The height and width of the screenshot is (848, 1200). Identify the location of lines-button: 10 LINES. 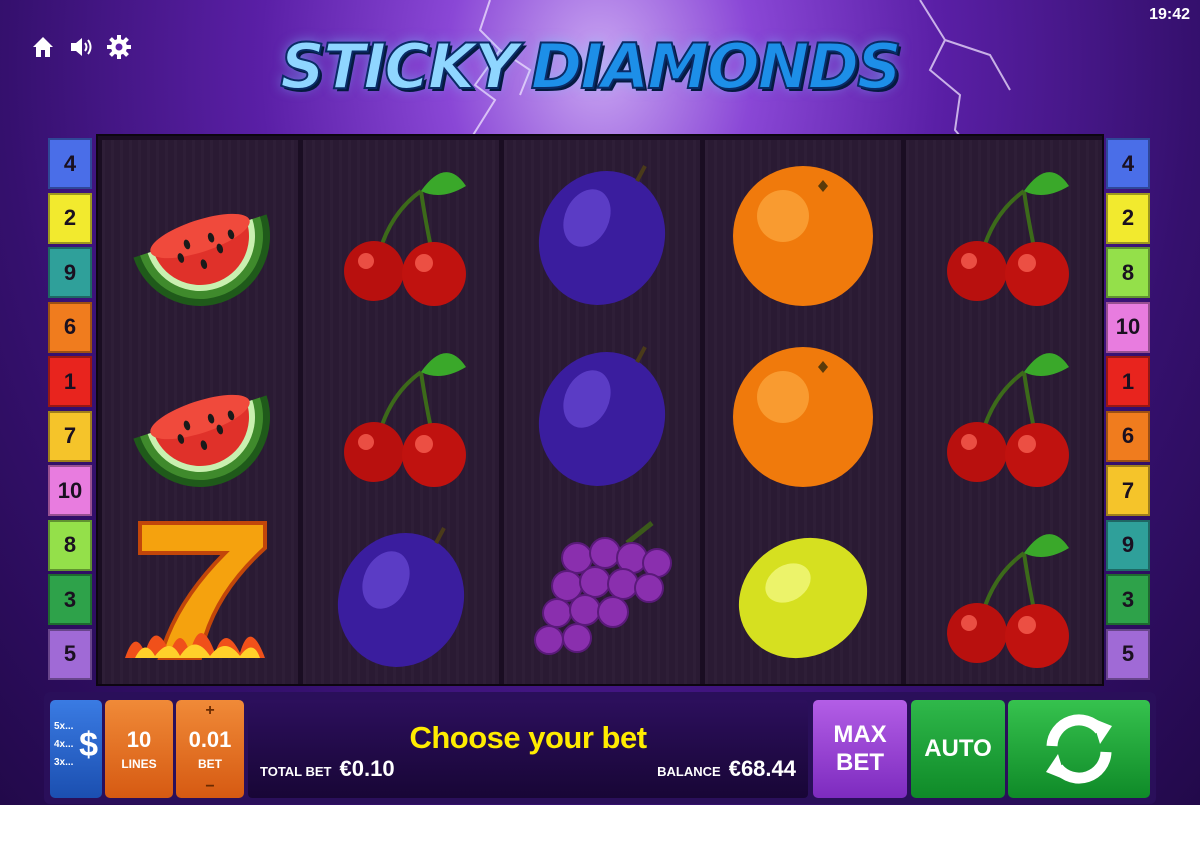
(139, 749).